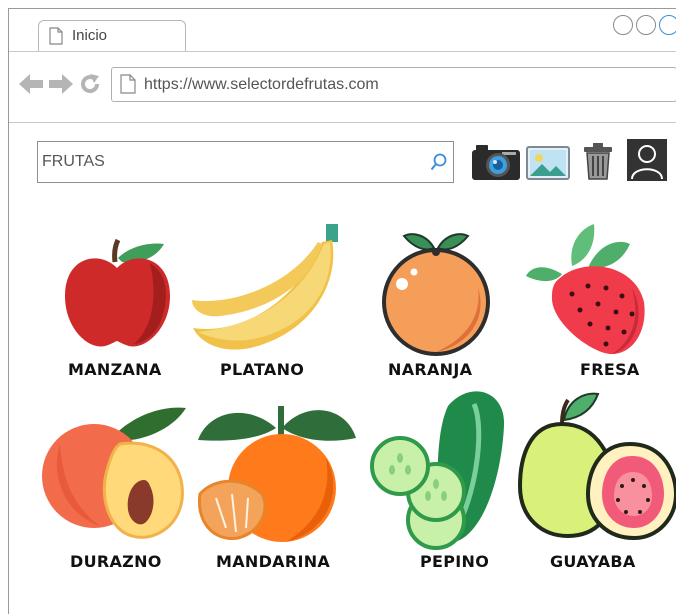 The height and width of the screenshot is (614, 676). I want to click on fruit-label: PLATANO, so click(262, 369).